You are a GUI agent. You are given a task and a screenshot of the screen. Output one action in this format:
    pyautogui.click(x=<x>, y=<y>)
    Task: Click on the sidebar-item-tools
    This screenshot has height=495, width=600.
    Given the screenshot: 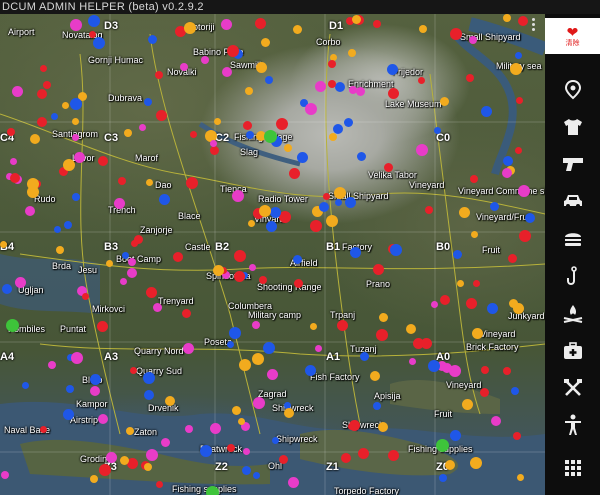 What is the action you would take?
    pyautogui.click(x=572, y=388)
    